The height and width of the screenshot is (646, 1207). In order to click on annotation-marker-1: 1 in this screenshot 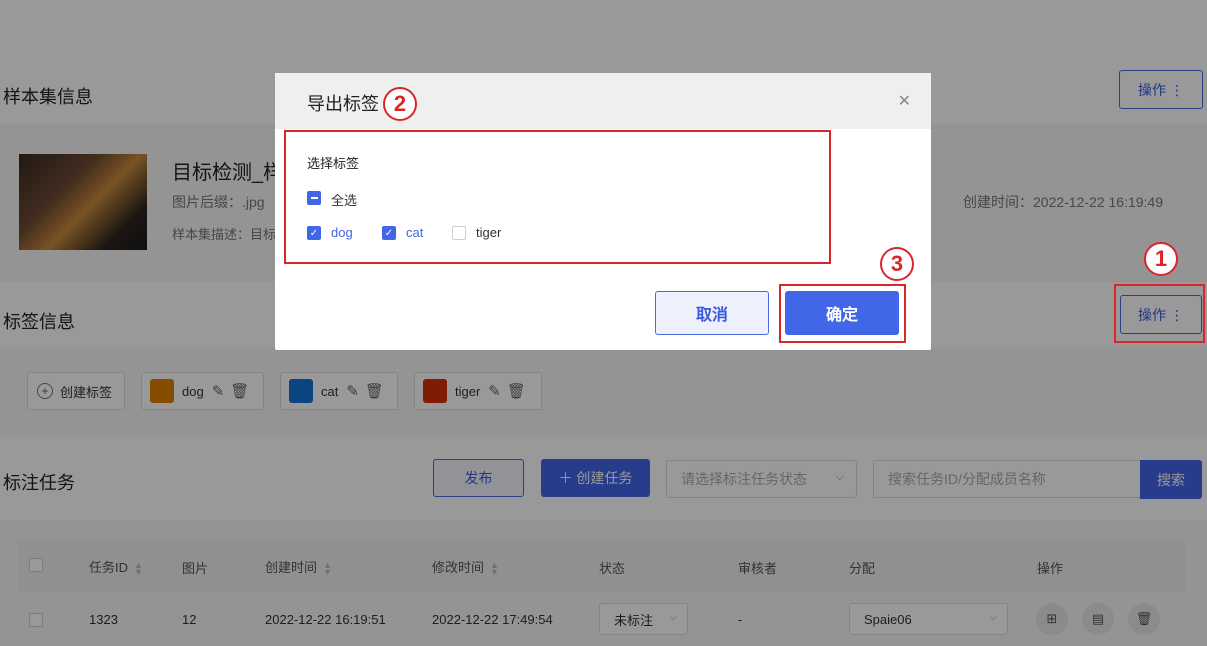, I will do `click(1161, 259)`.